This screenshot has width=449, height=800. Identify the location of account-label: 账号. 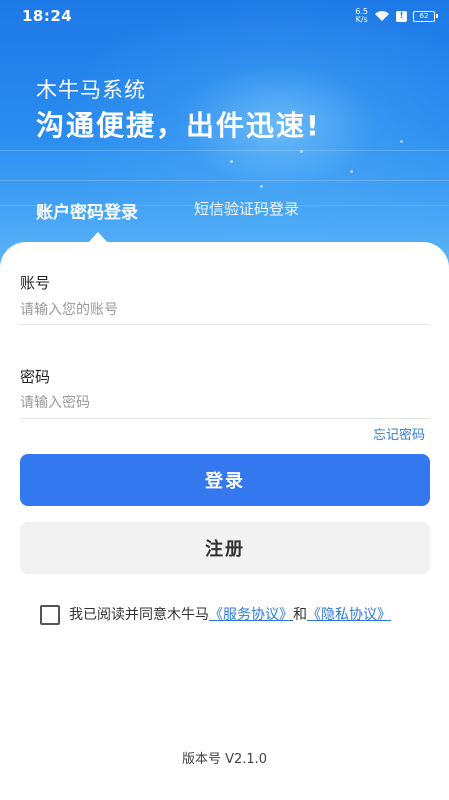
(35, 283).